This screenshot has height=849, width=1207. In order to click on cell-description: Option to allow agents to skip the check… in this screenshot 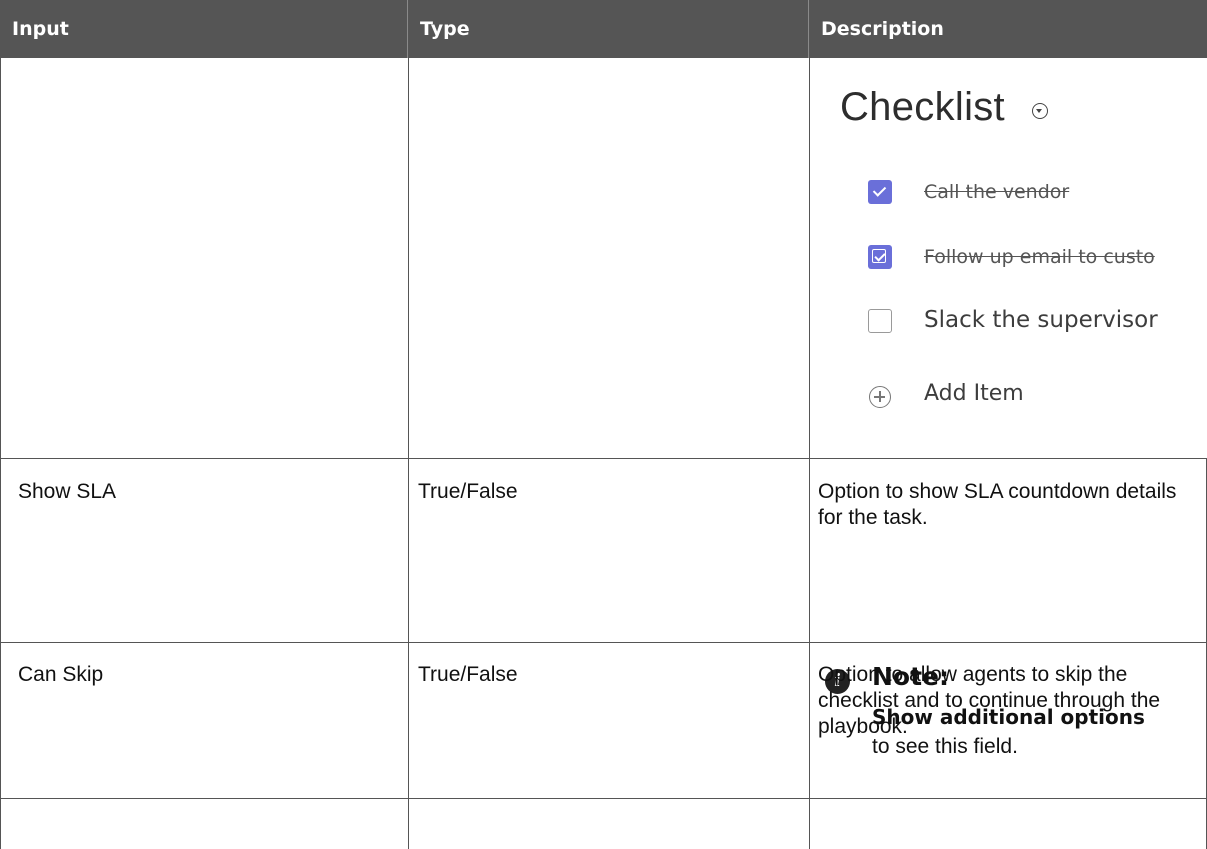, I will do `click(989, 700)`.